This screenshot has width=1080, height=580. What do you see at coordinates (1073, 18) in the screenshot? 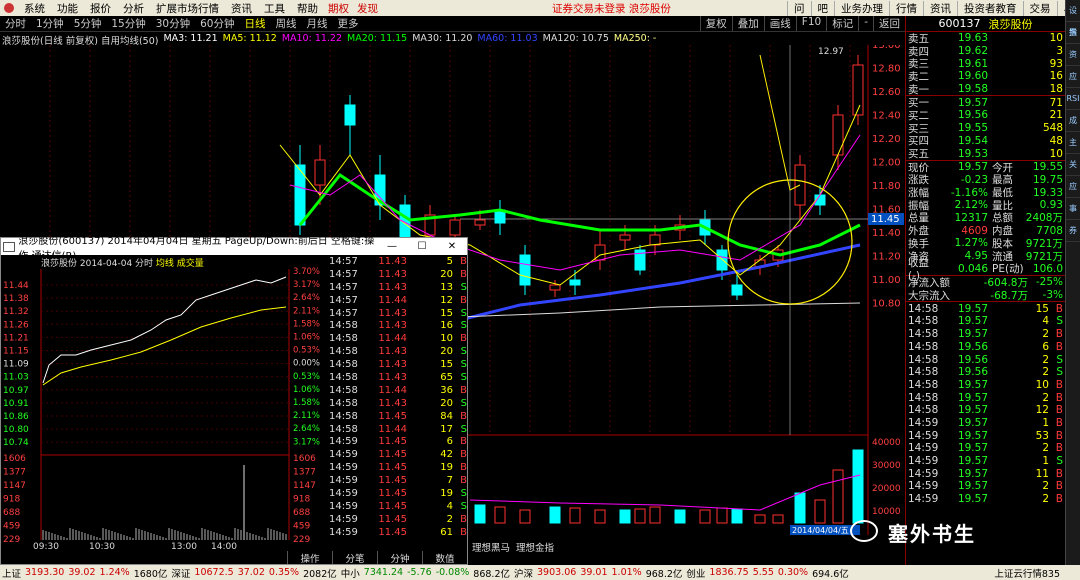
I see `strip-button: 设置` at bounding box center [1073, 18].